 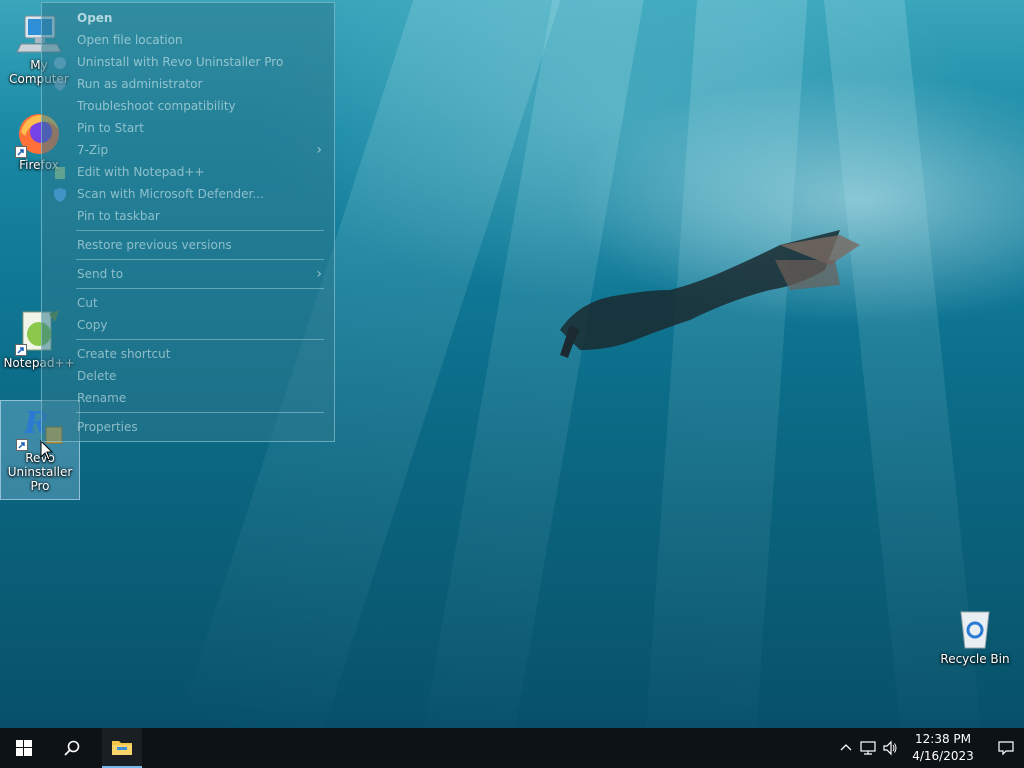 I want to click on menu-item-pin-to-start: Pin to Start, so click(x=188, y=128).